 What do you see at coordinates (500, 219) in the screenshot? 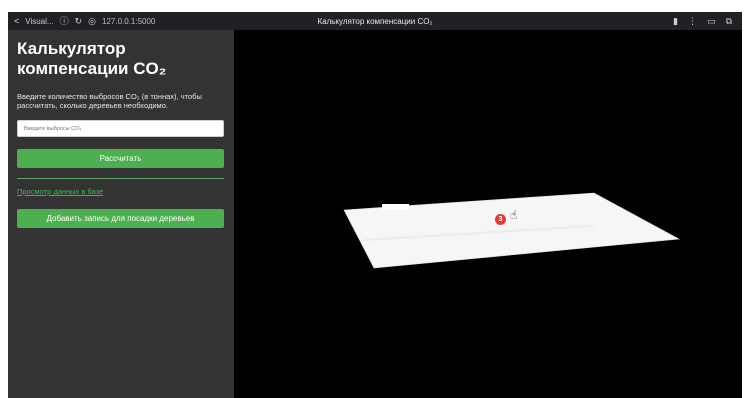
I see `notification-badge: 3` at bounding box center [500, 219].